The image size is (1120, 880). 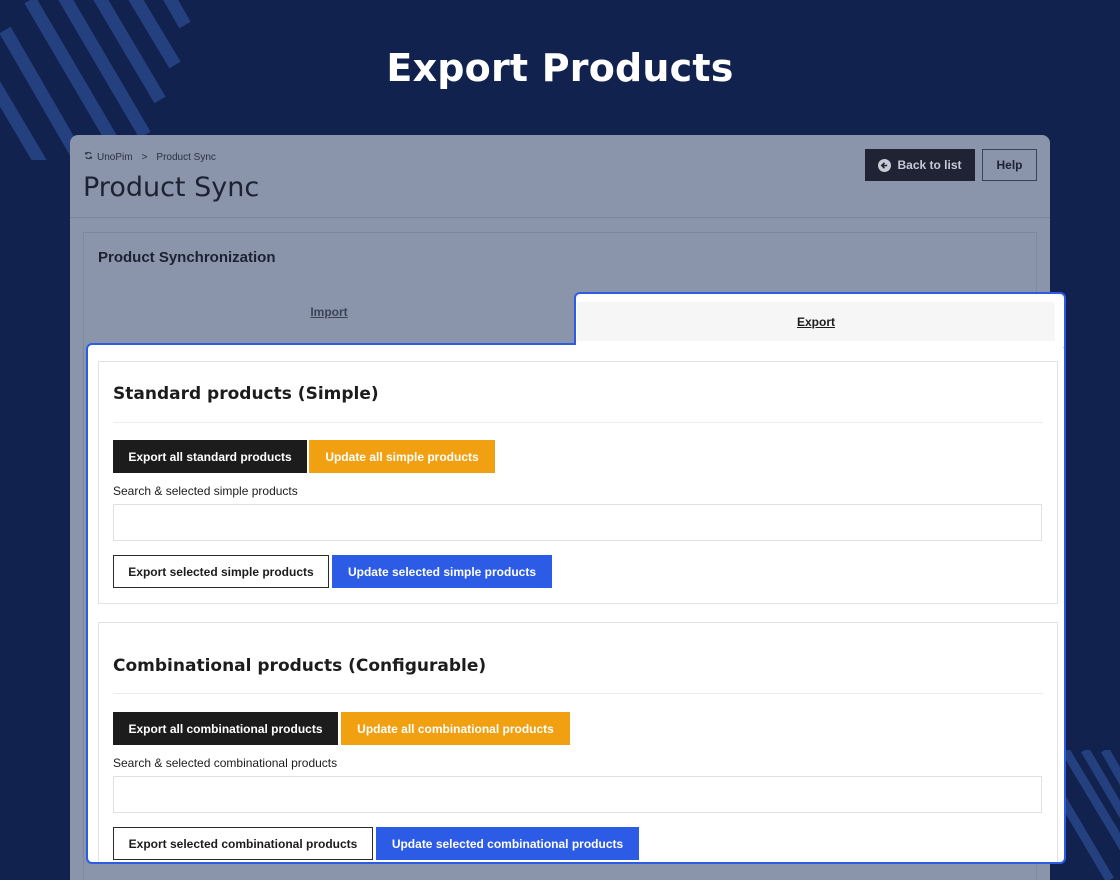 What do you see at coordinates (577, 522) in the screenshot?
I see `simple-search-input` at bounding box center [577, 522].